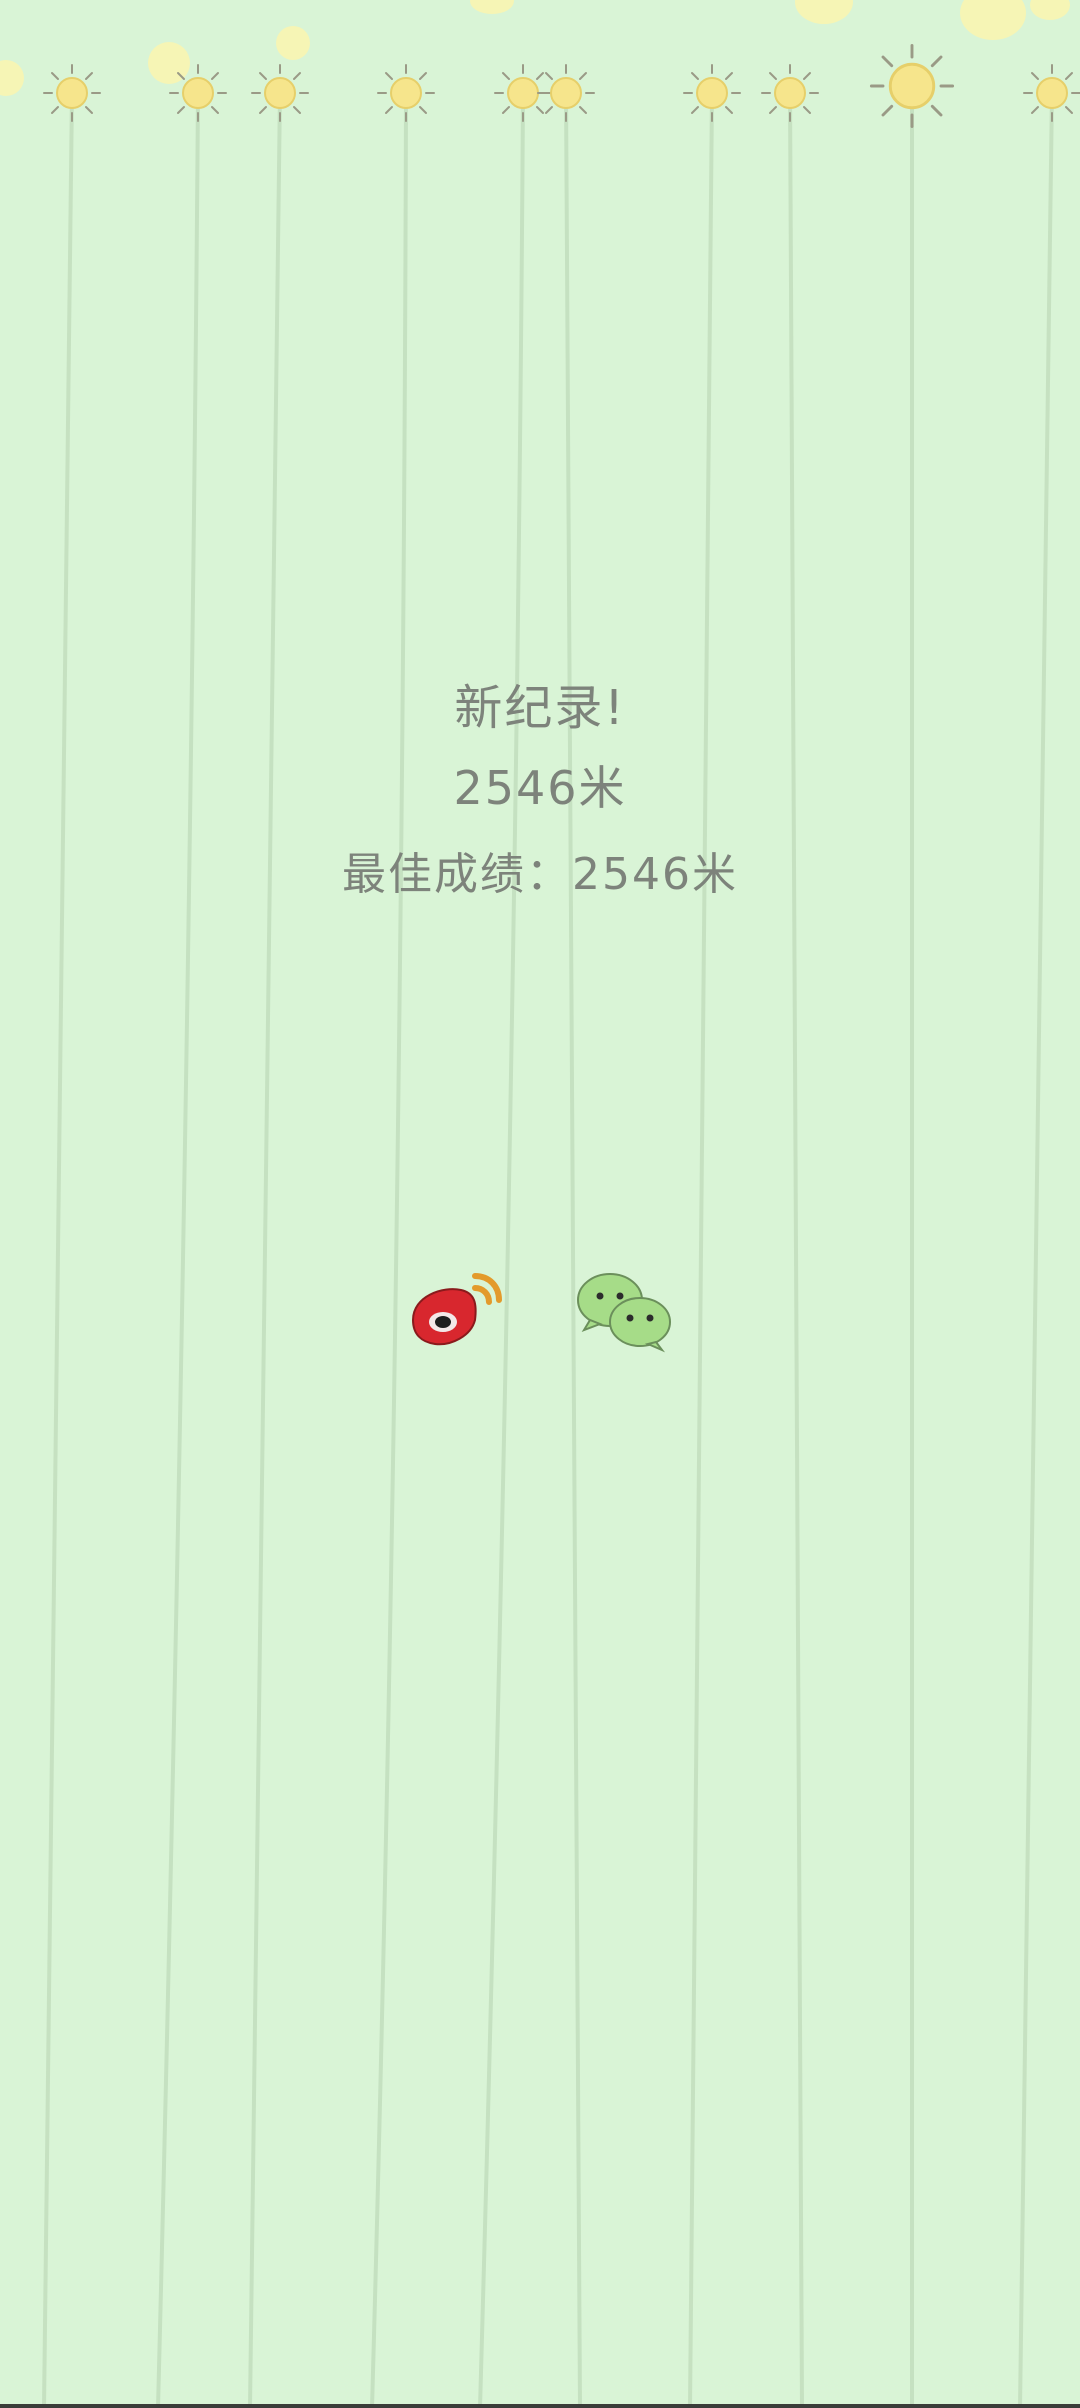 The width and height of the screenshot is (1080, 2408). I want to click on share-wechat-button, so click(625, 1312).